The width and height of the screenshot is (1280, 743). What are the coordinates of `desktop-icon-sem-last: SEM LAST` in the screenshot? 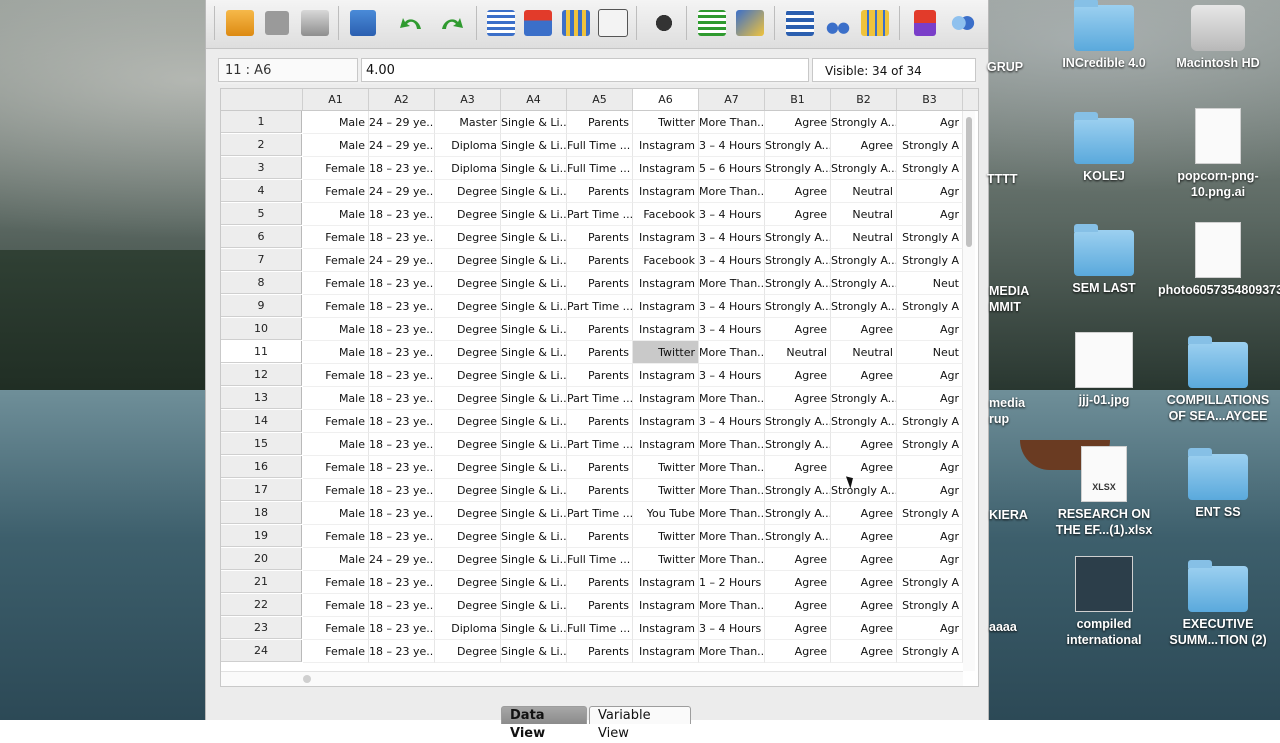 It's located at (1104, 260).